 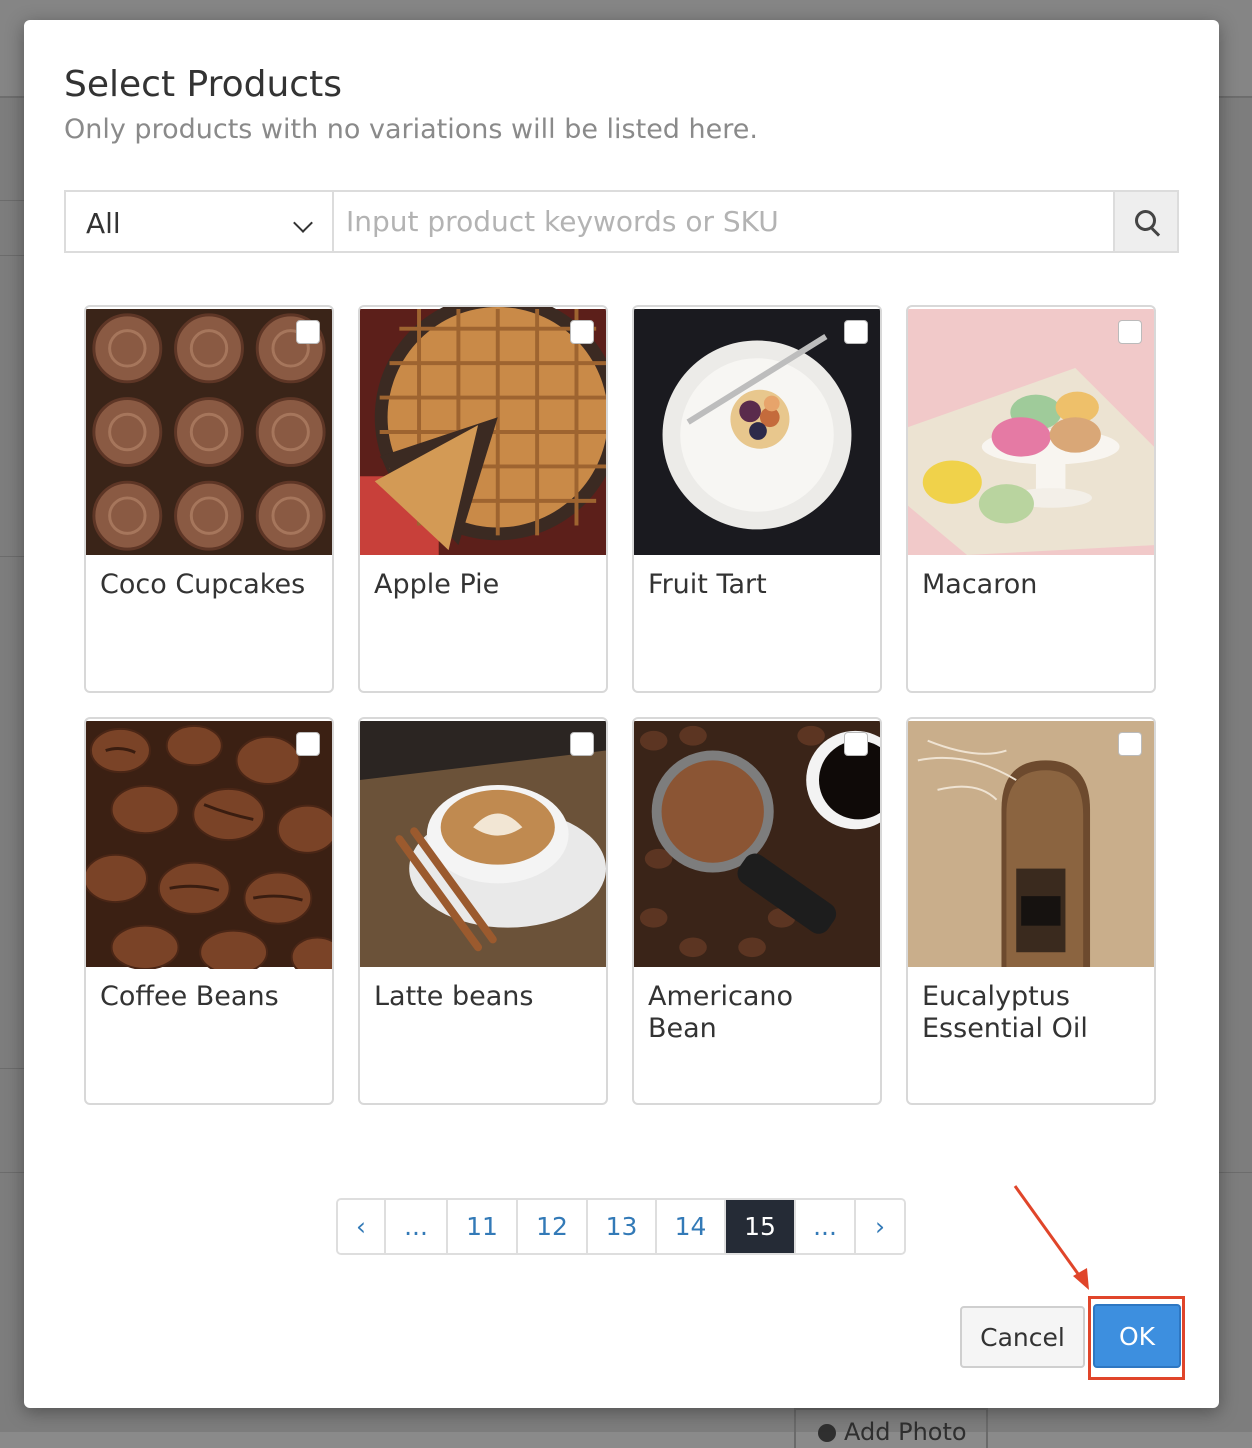 What do you see at coordinates (203, 584) in the screenshot?
I see `product-name: Coco Cupcakes` at bounding box center [203, 584].